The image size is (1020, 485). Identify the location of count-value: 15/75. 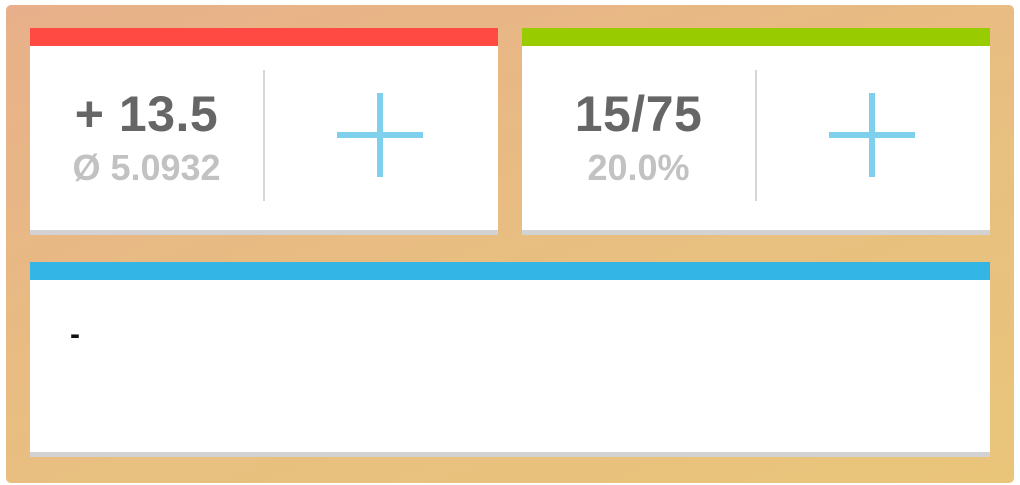
(638, 114).